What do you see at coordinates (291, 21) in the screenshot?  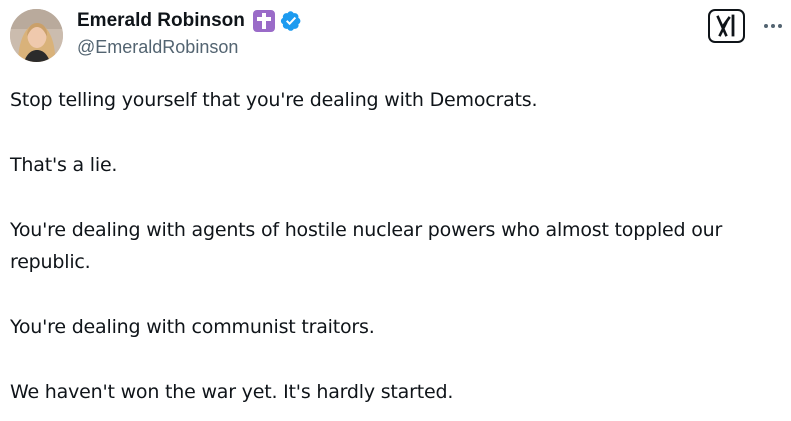 I see `verified-badge-icon` at bounding box center [291, 21].